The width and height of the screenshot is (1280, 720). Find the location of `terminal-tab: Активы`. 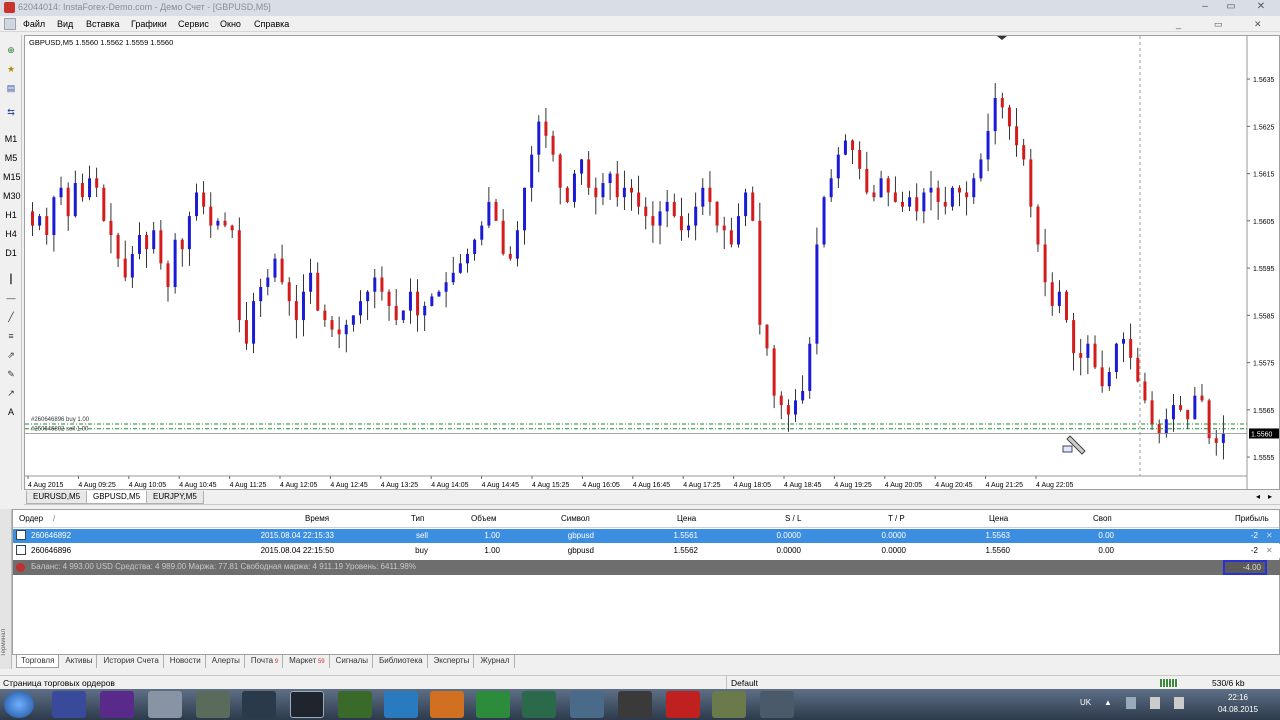

terminal-tab: Активы is located at coordinates (79, 661).